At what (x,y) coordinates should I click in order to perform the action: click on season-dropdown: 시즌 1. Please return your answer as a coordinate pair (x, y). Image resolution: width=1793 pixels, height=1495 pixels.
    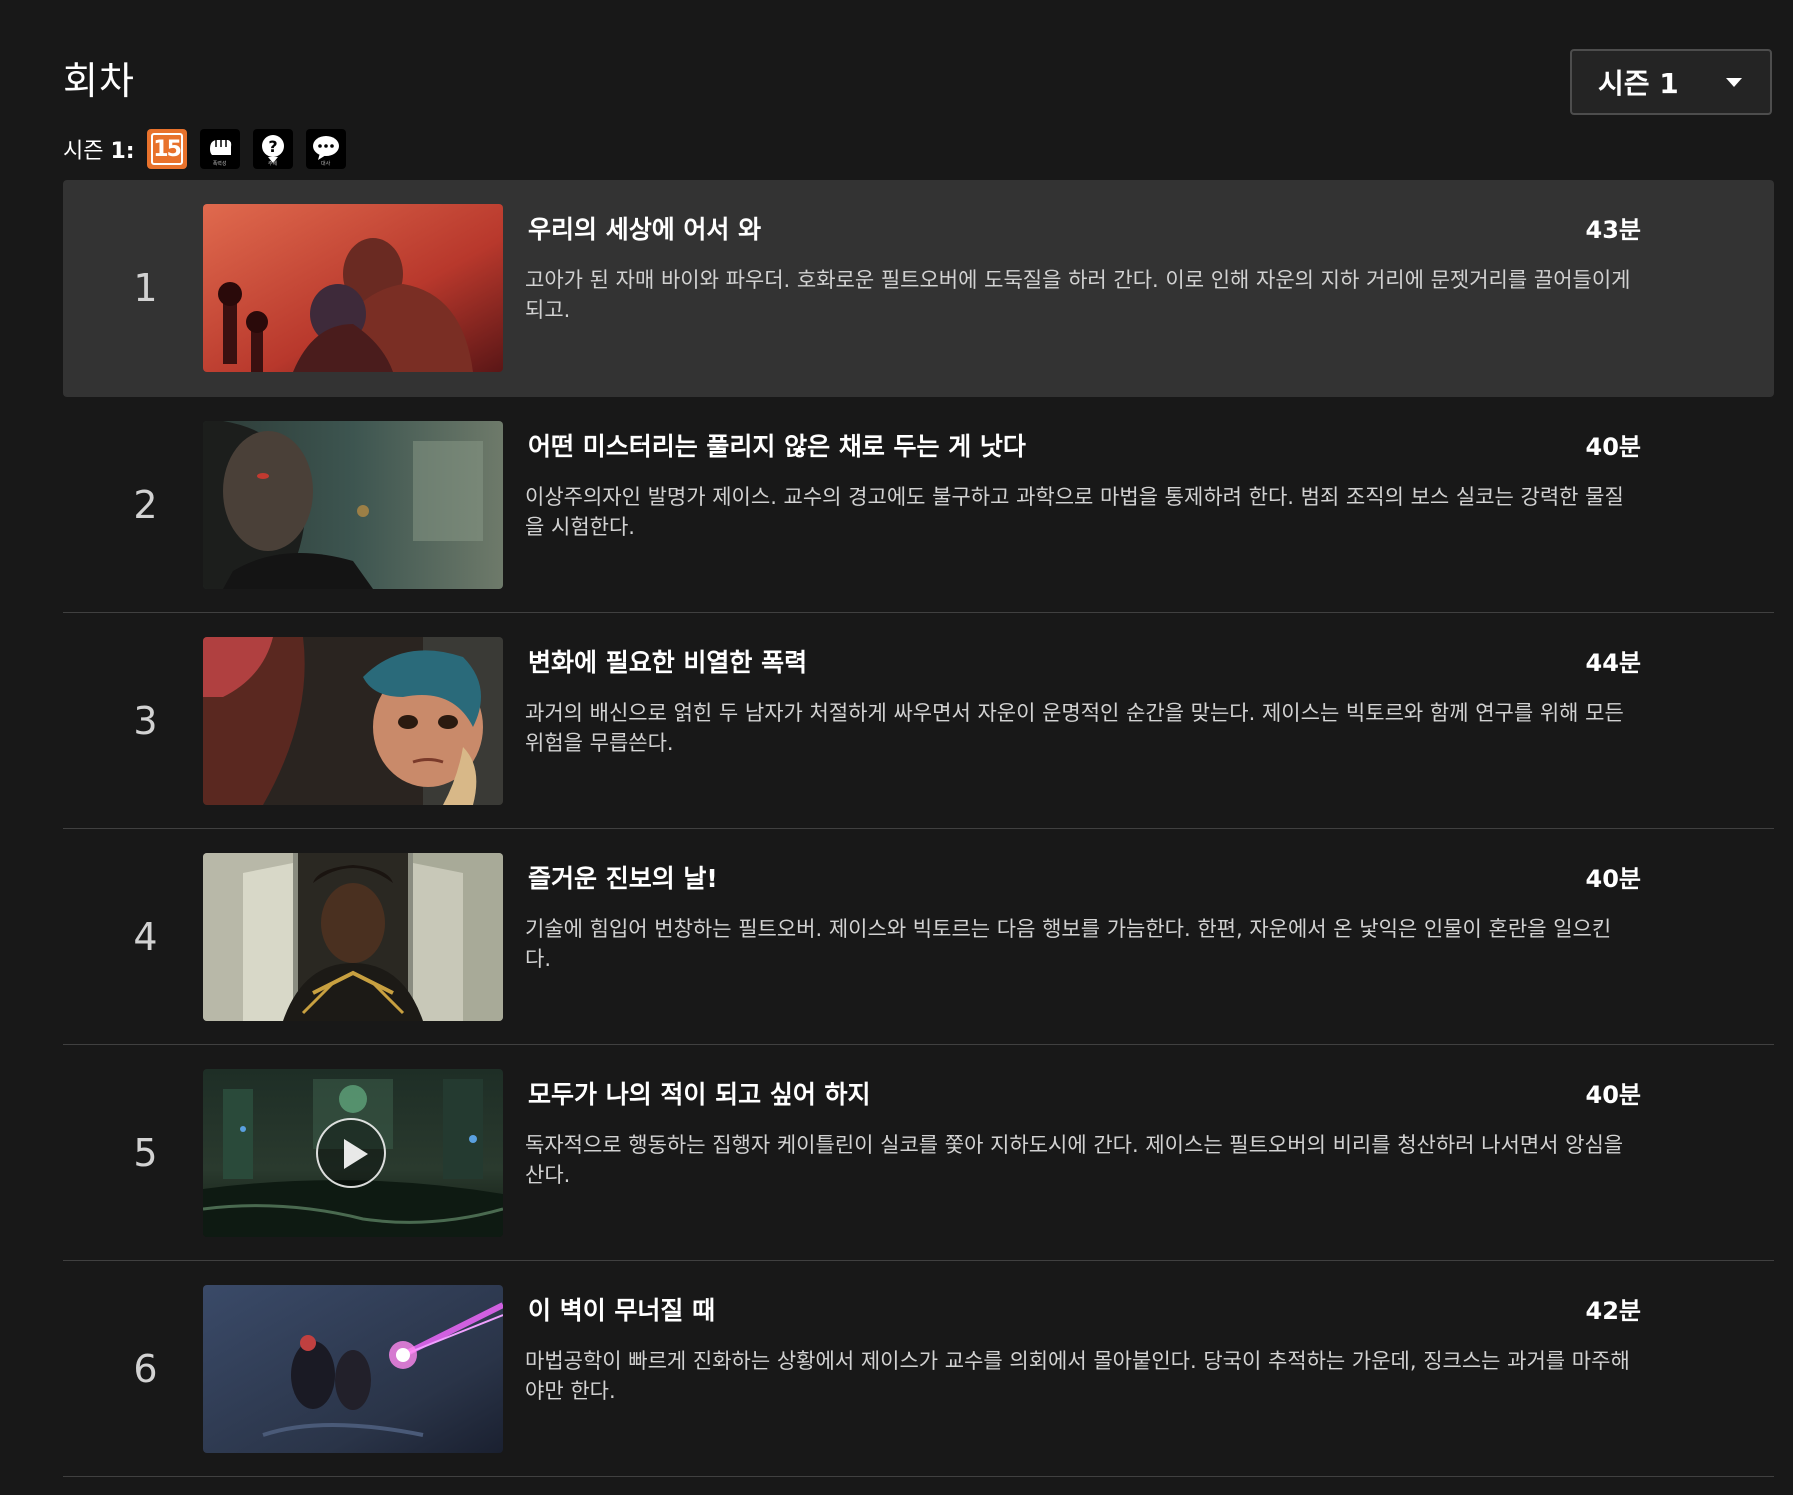
    Looking at the image, I should click on (1671, 82).